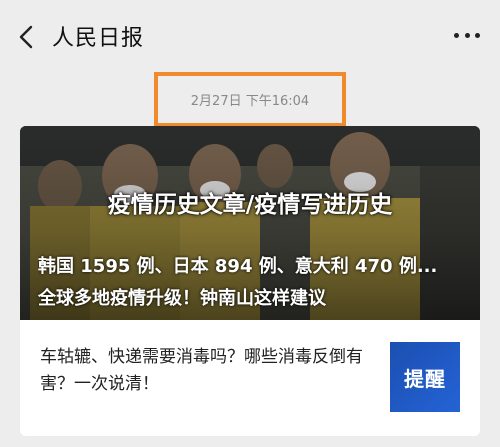 The width and height of the screenshot is (500, 447). Describe the element at coordinates (201, 370) in the screenshot. I see `sub-article-title: 车轱辘、快递需要消毒吗？哪些消毒反倒有害？一次说清！` at that location.